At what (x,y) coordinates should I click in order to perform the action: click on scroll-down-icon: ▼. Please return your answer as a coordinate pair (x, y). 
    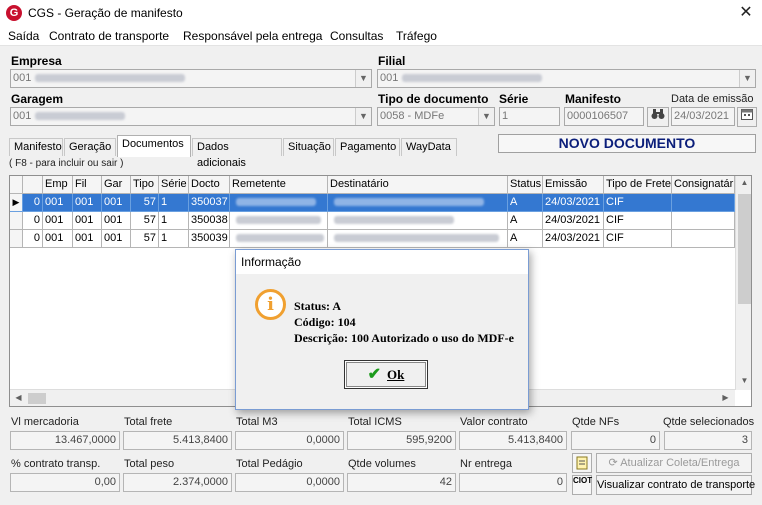
    Looking at the image, I should click on (743, 380).